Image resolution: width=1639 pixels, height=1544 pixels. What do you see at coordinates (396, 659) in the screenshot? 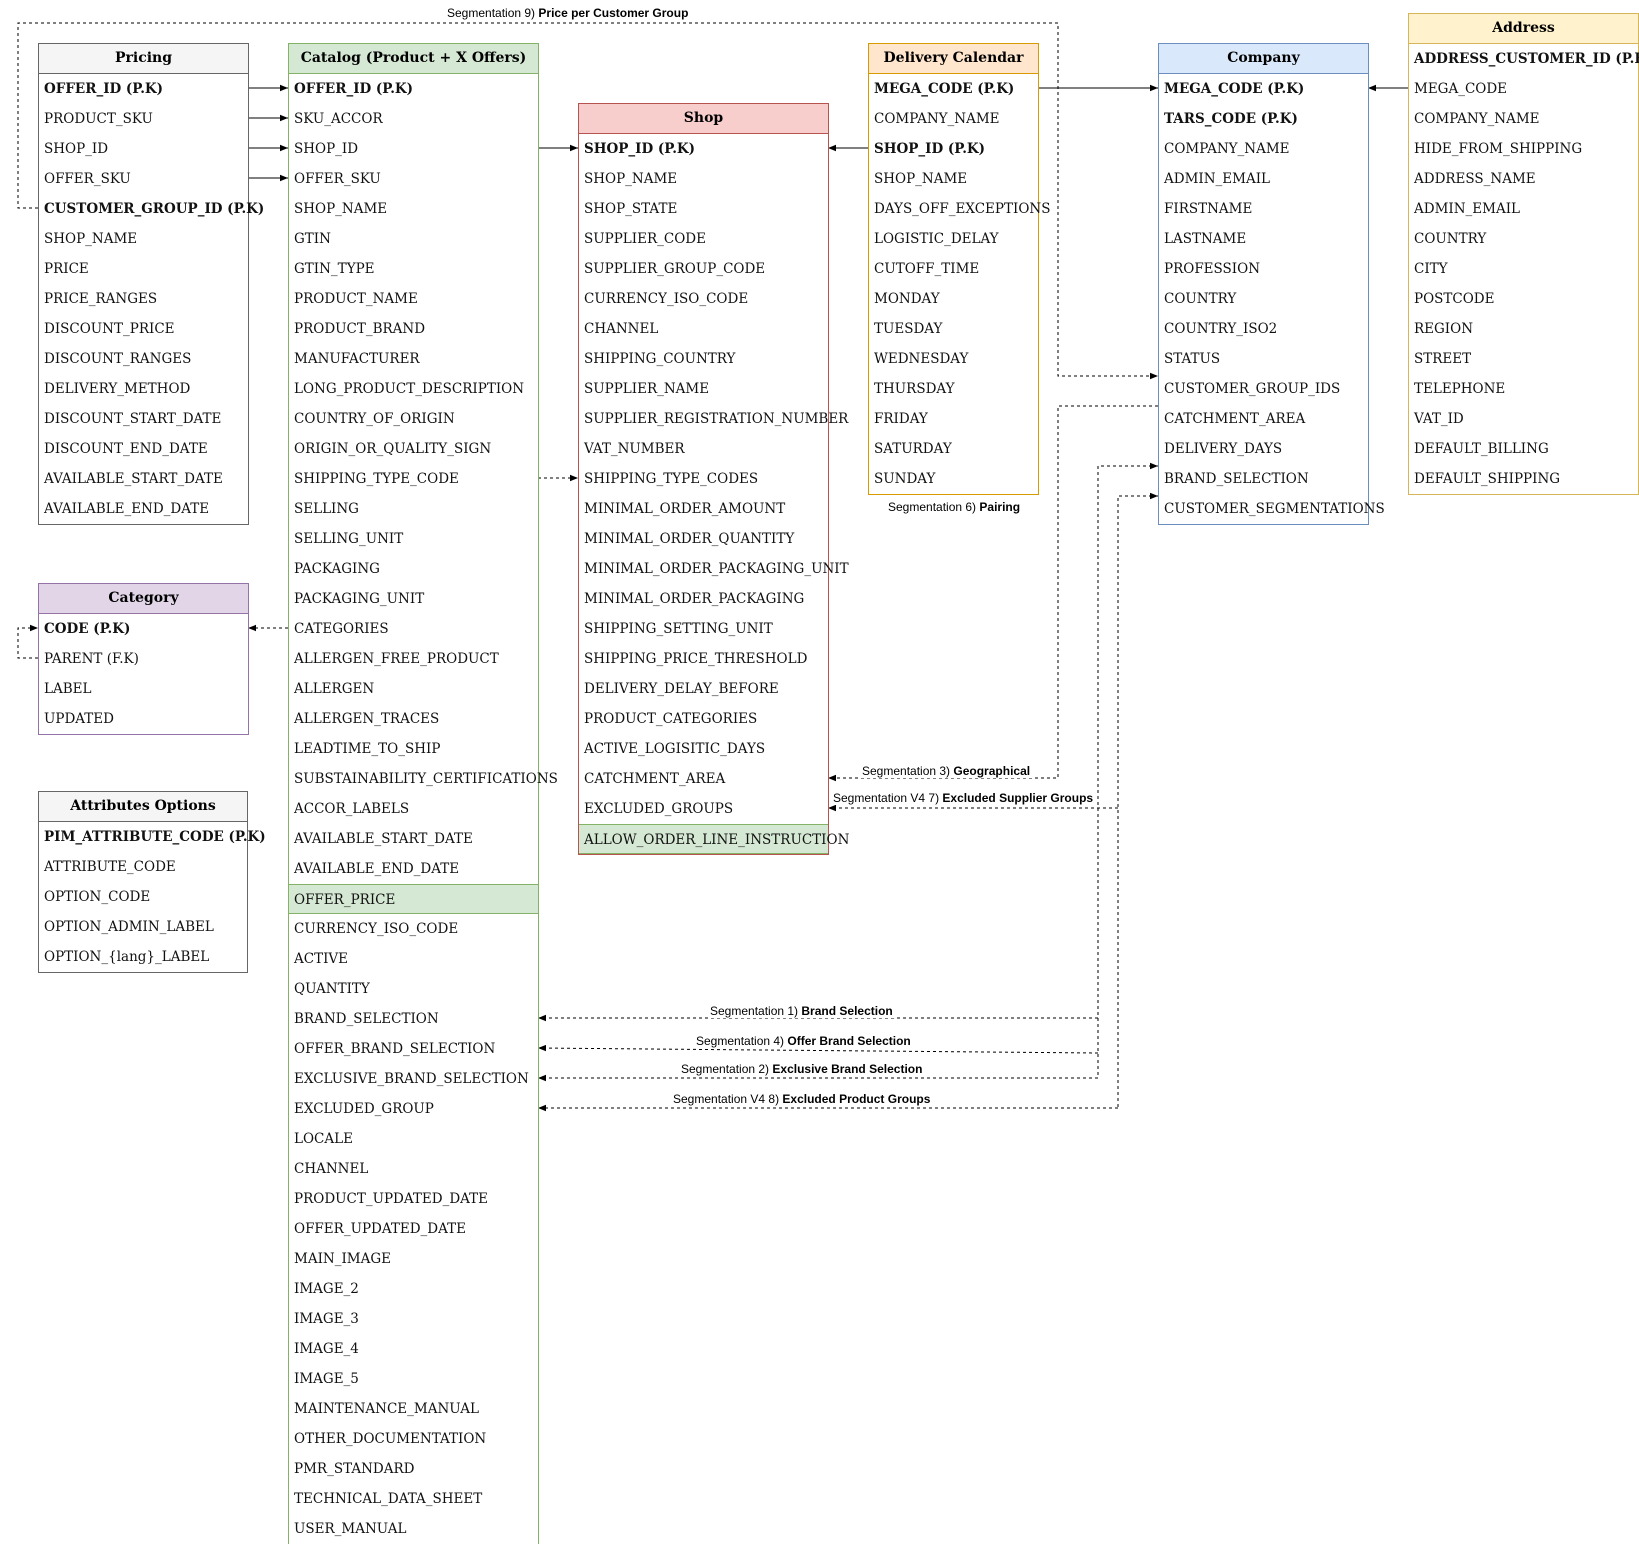
I see `table-field: ALLERGEN_FREE_PRODUCT` at bounding box center [396, 659].